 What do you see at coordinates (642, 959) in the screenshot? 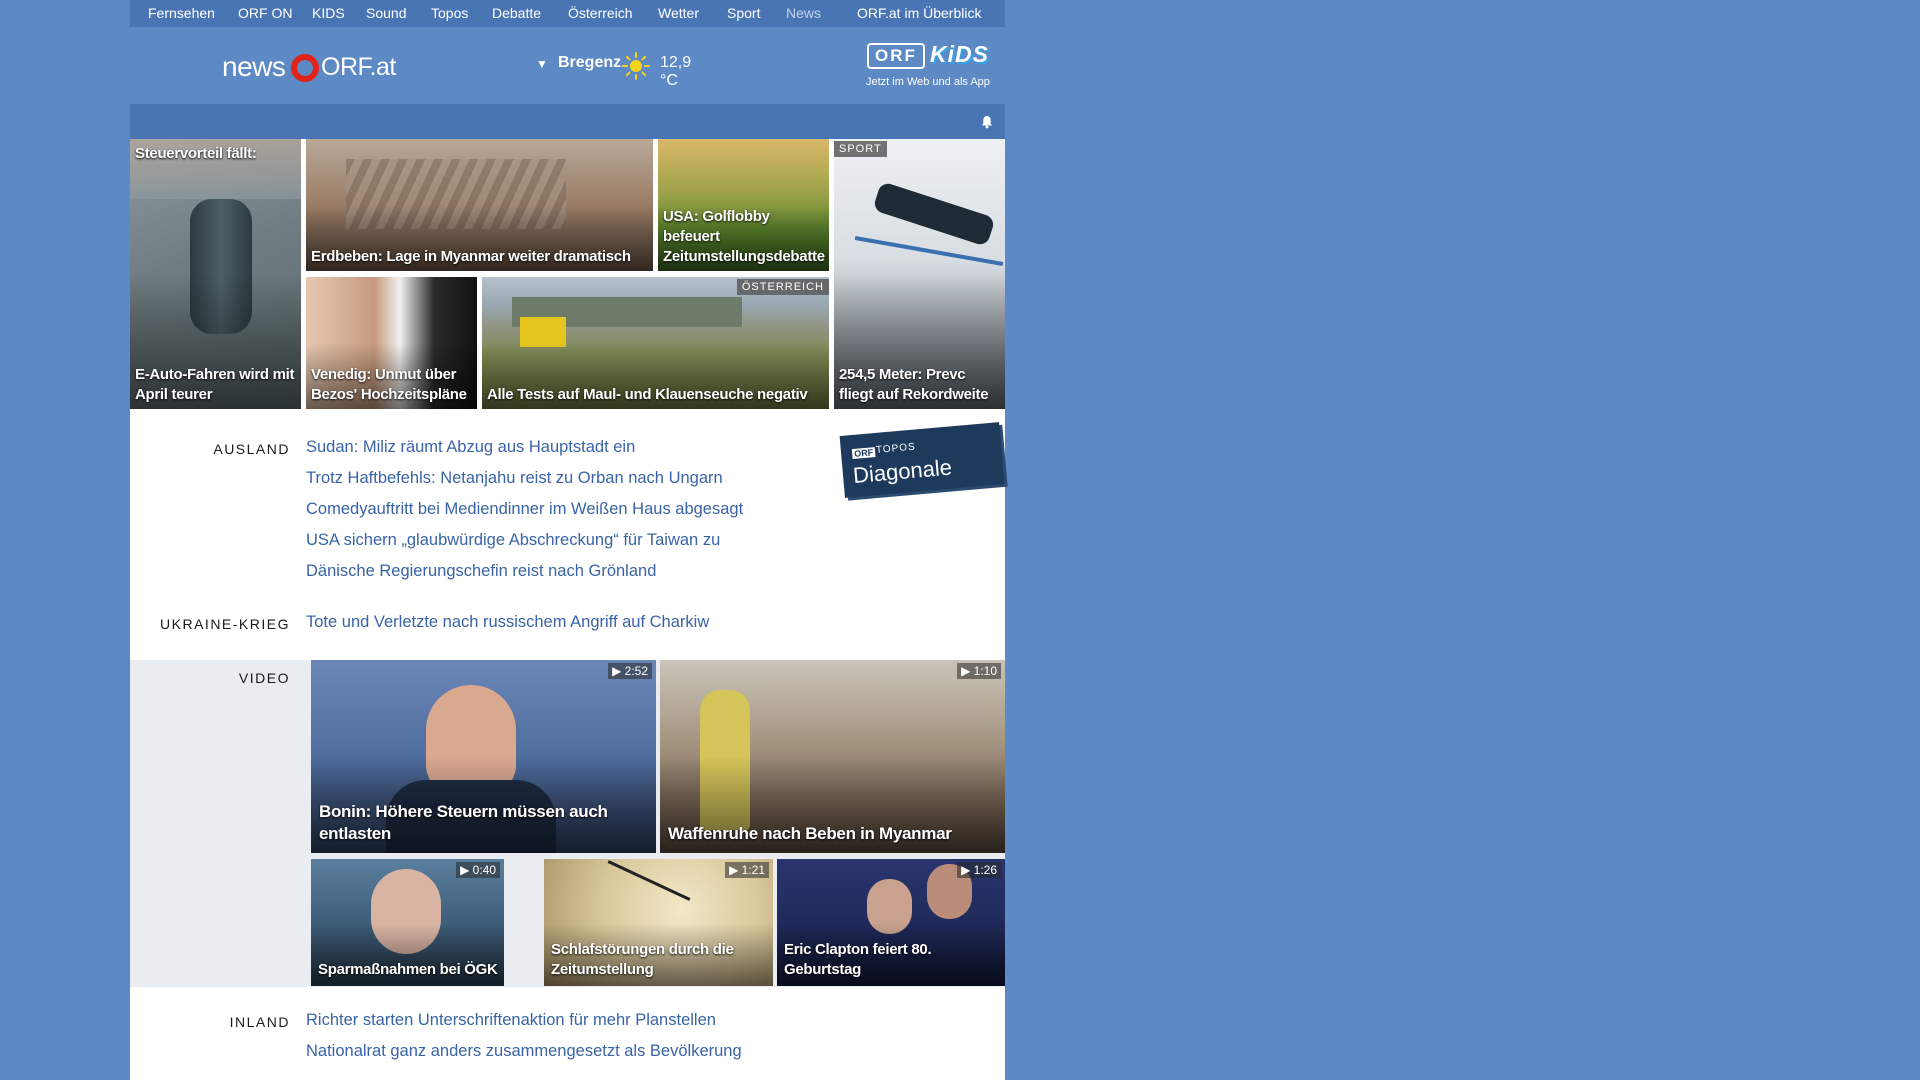
I see `video-caption: Schlafstörungen durch die Zeitumstellung` at bounding box center [642, 959].